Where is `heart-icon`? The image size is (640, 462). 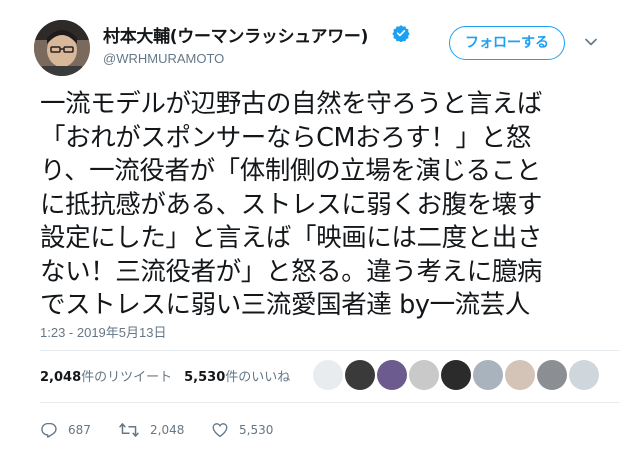
heart-icon is located at coordinates (220, 430).